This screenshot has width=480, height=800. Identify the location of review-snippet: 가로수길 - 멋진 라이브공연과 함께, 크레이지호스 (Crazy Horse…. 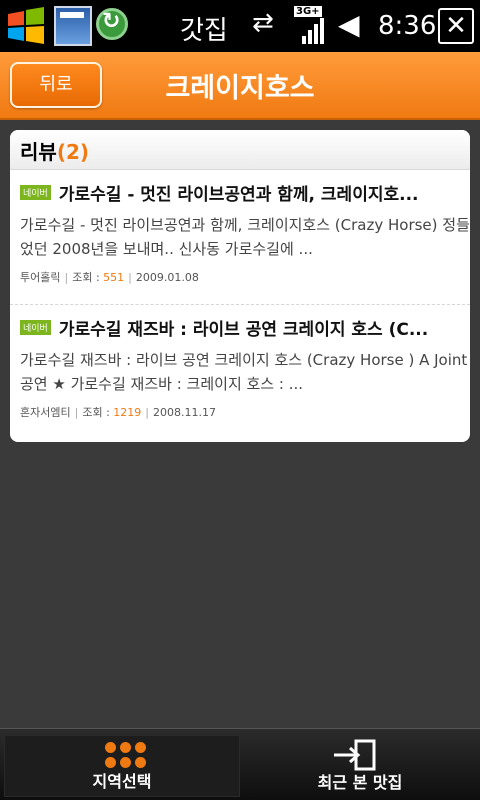
(245, 237).